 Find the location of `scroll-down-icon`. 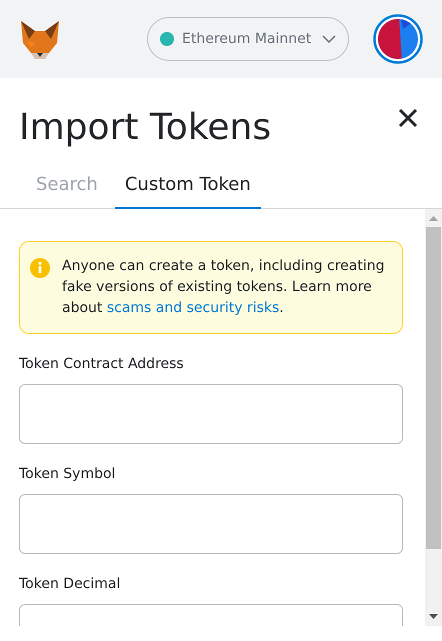

scroll-down-icon is located at coordinates (433, 617).